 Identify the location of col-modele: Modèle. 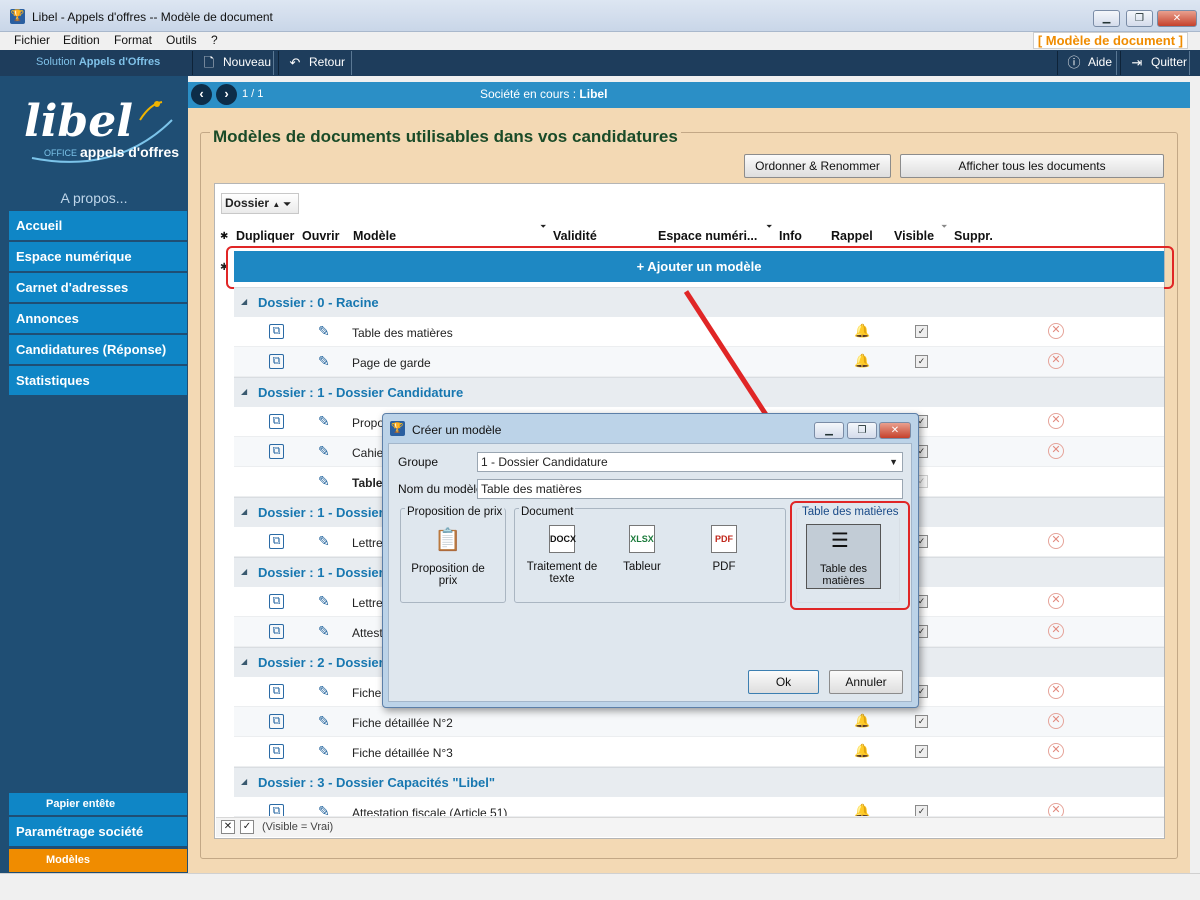
(374, 236).